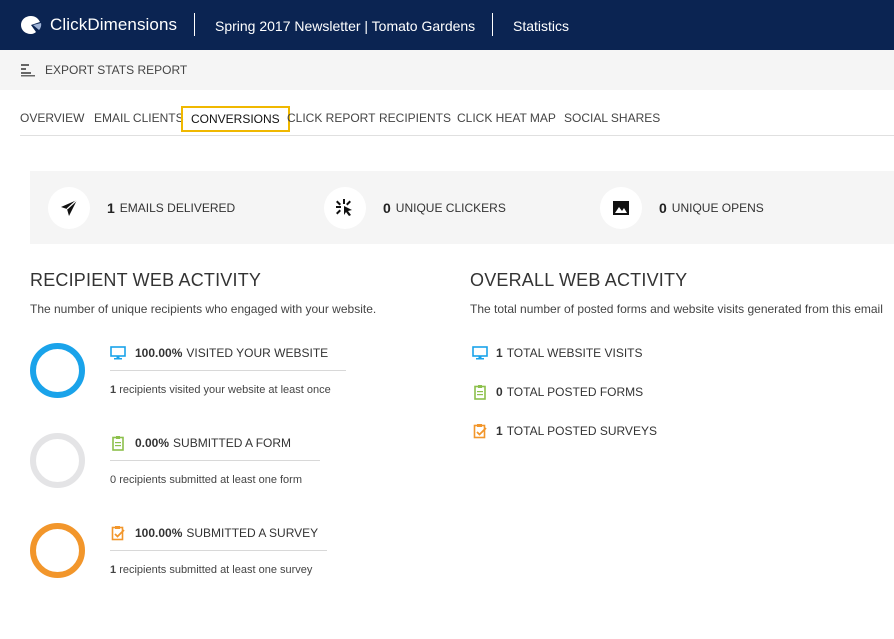 The height and width of the screenshot is (639, 894). I want to click on tab-click-report: CLICK REPORT, so click(331, 119).